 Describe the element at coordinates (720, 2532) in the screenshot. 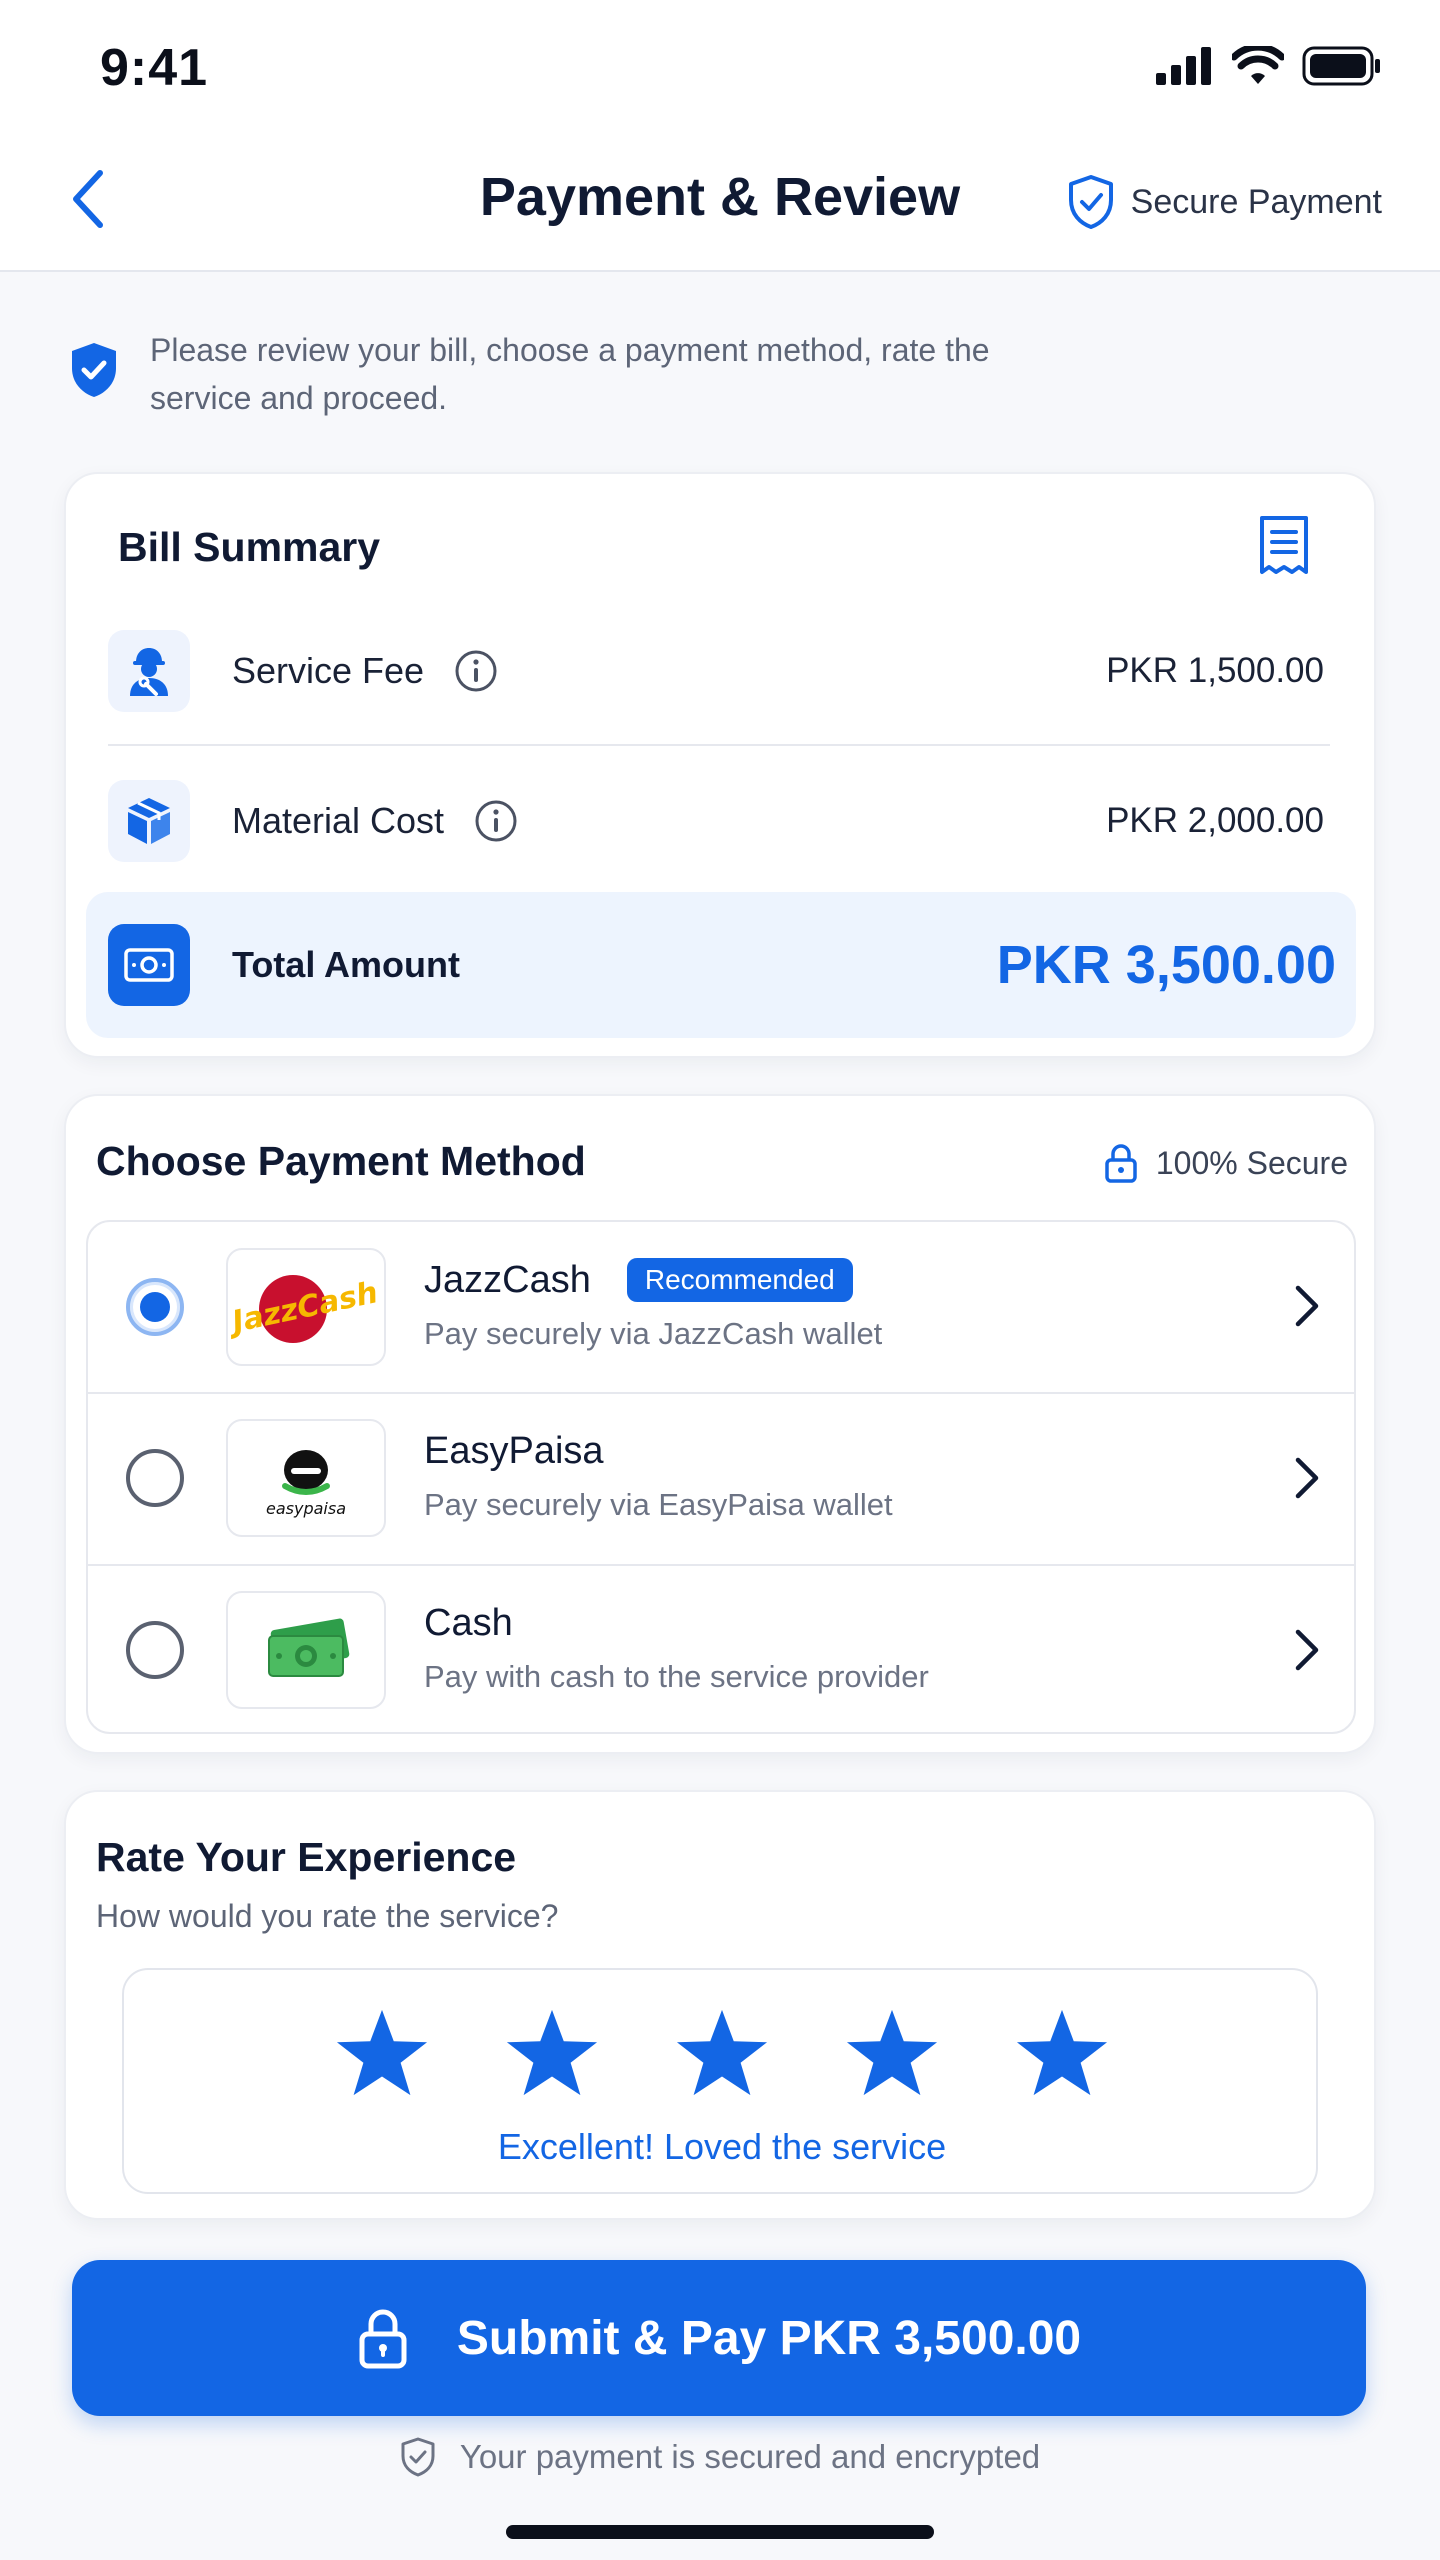

I see `home-indicator` at that location.